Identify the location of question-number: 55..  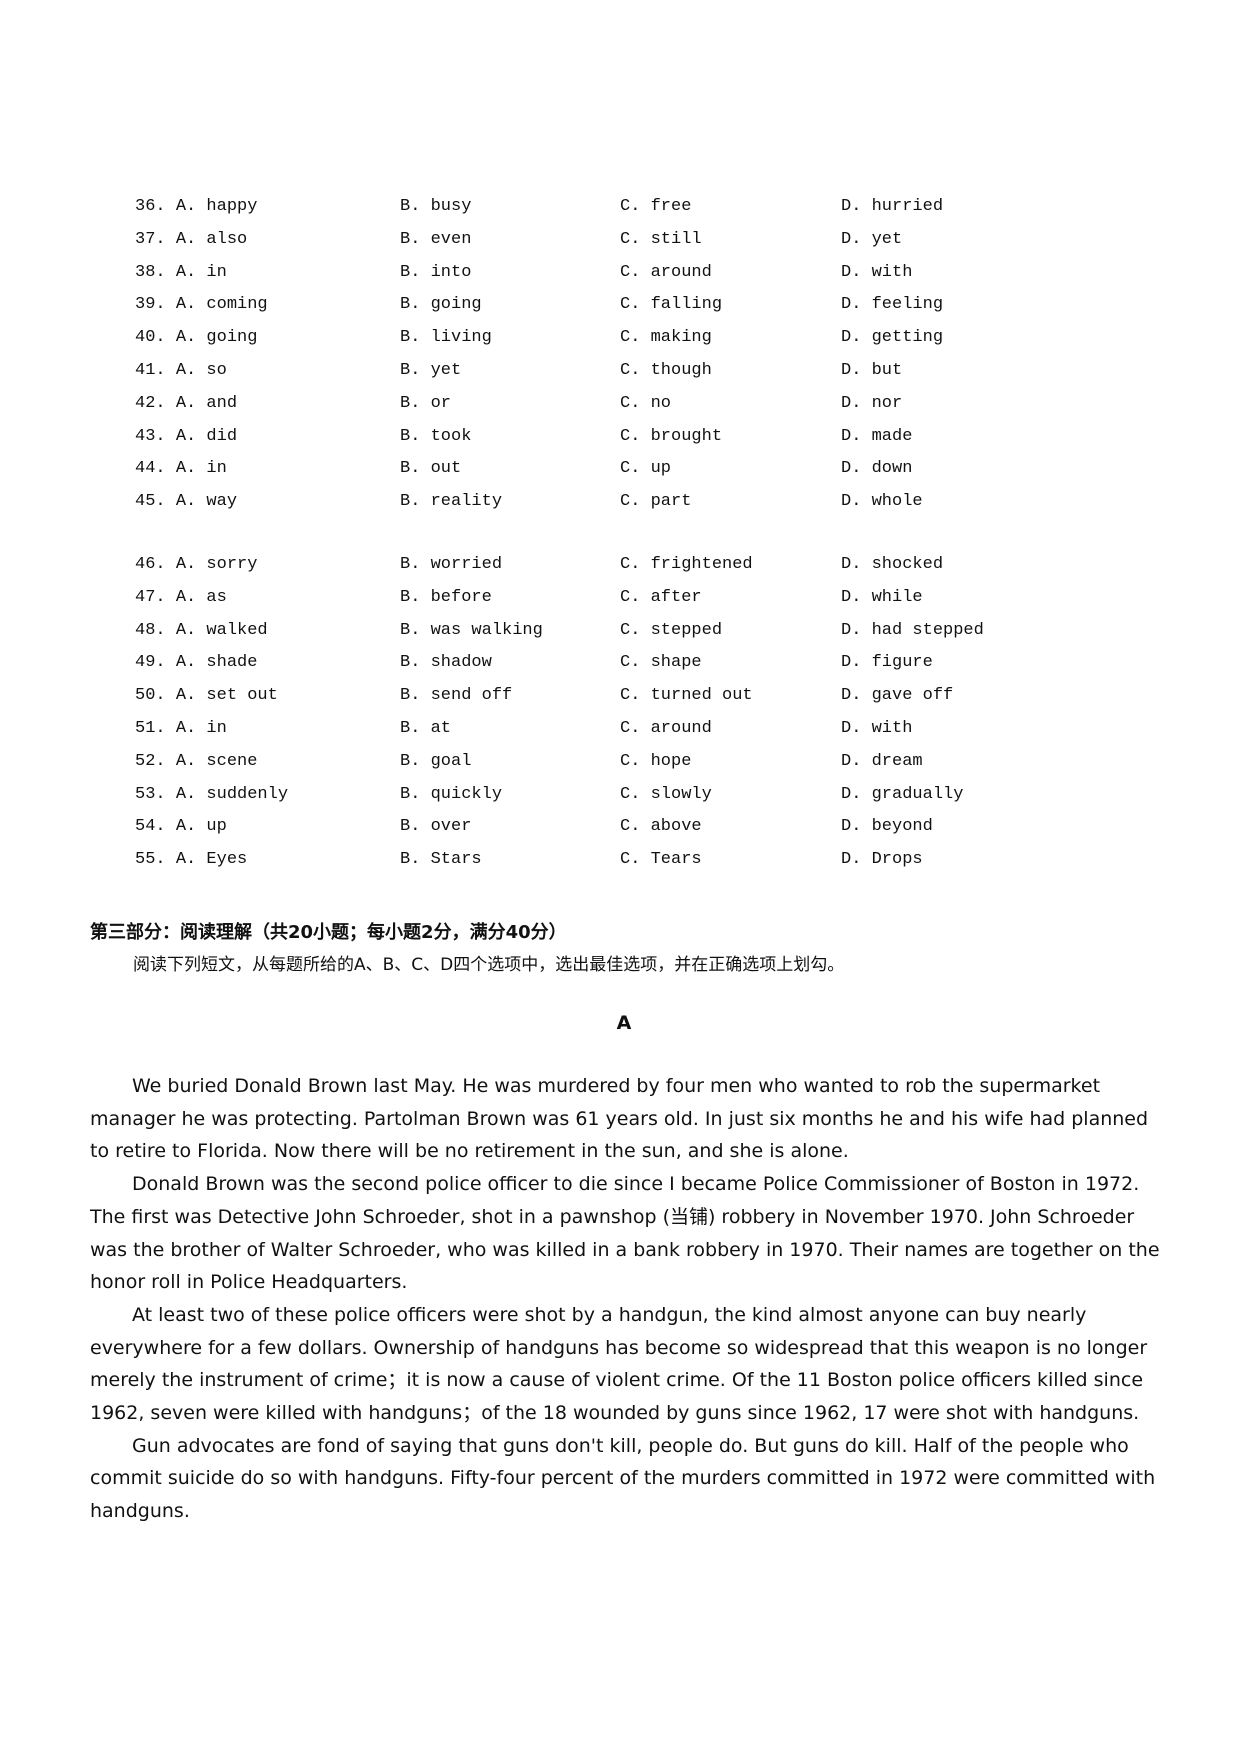
(150, 860).